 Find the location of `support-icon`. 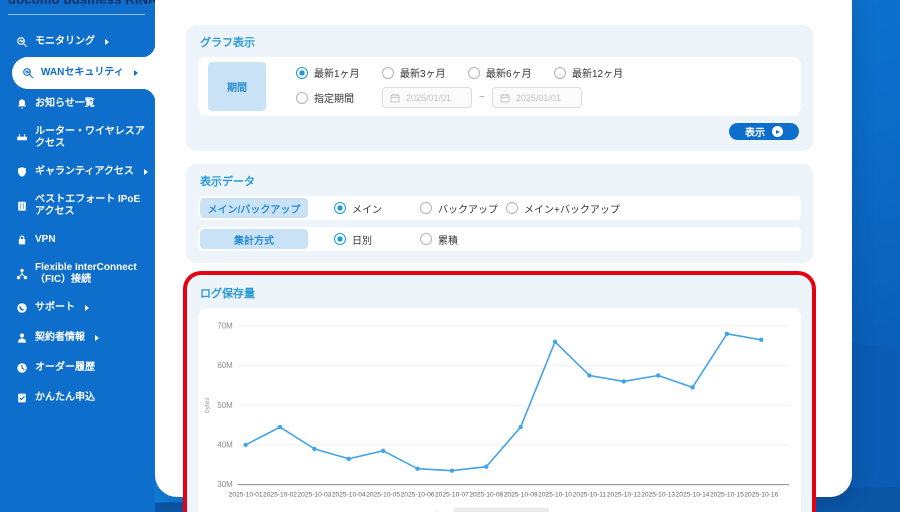

support-icon is located at coordinates (22, 308).